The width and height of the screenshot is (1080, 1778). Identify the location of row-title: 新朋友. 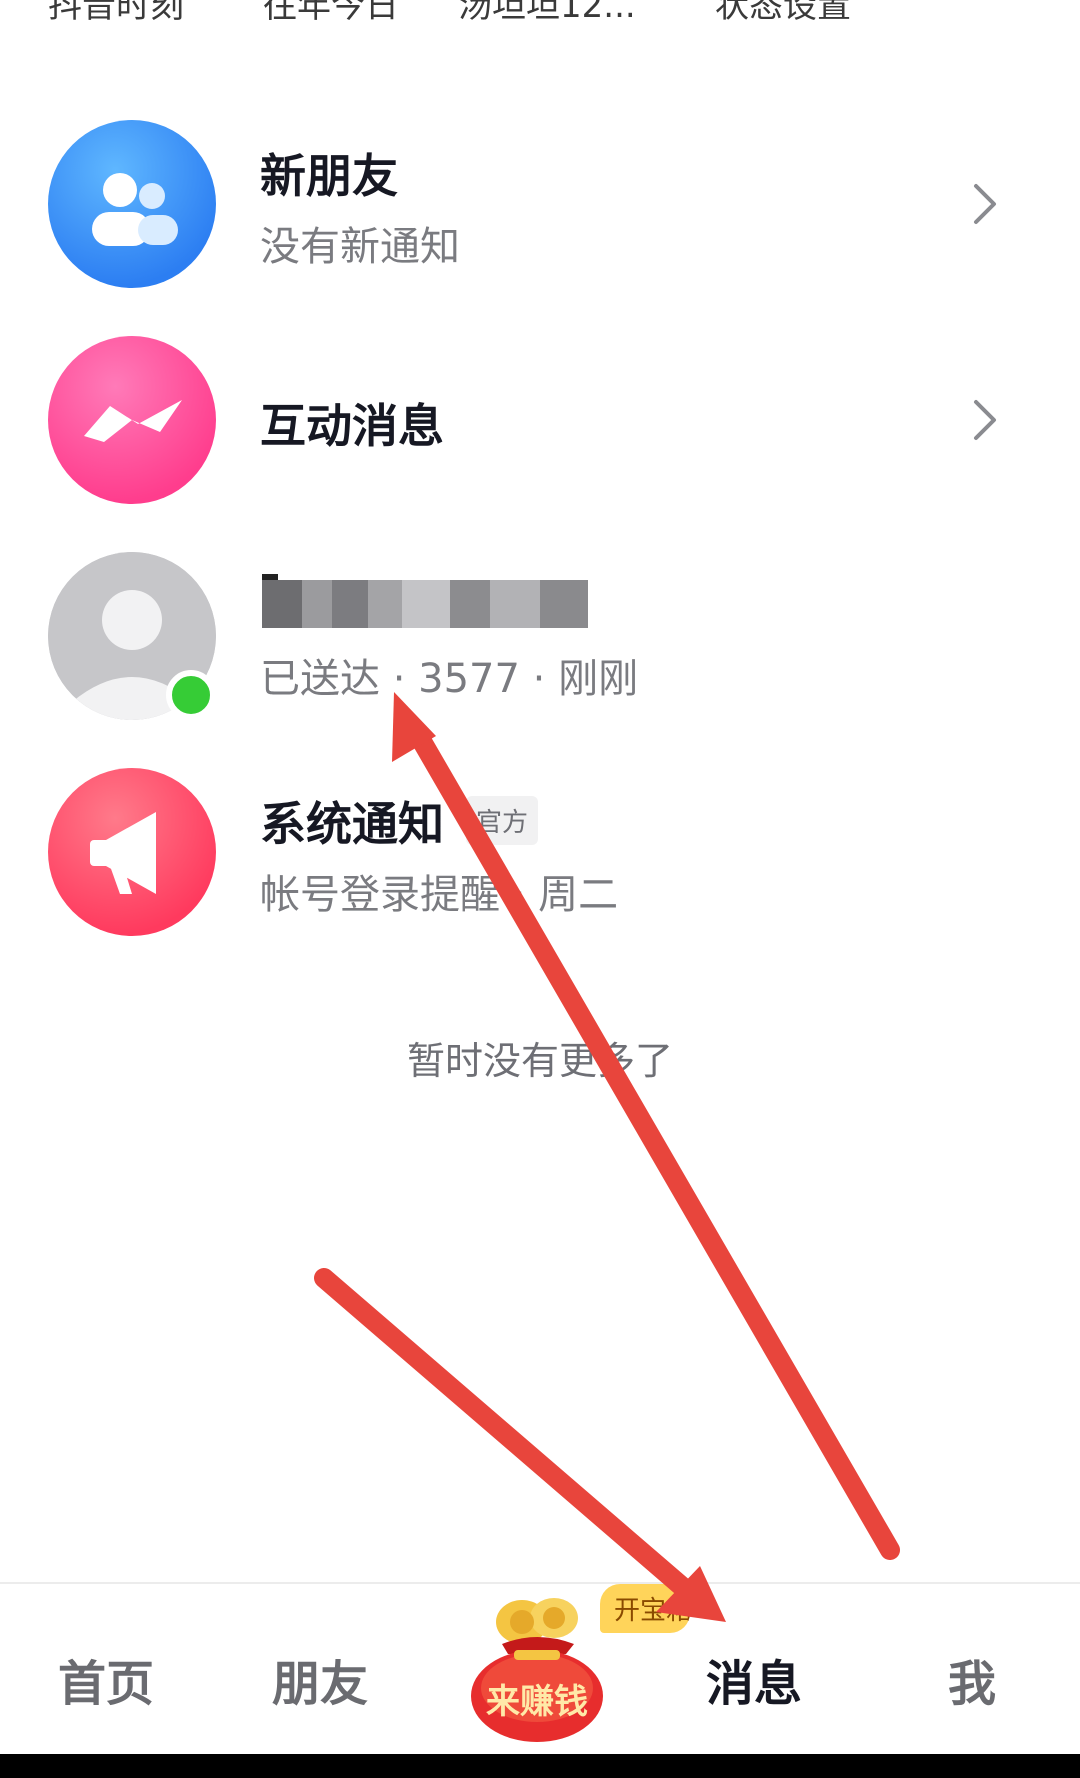
(329, 176).